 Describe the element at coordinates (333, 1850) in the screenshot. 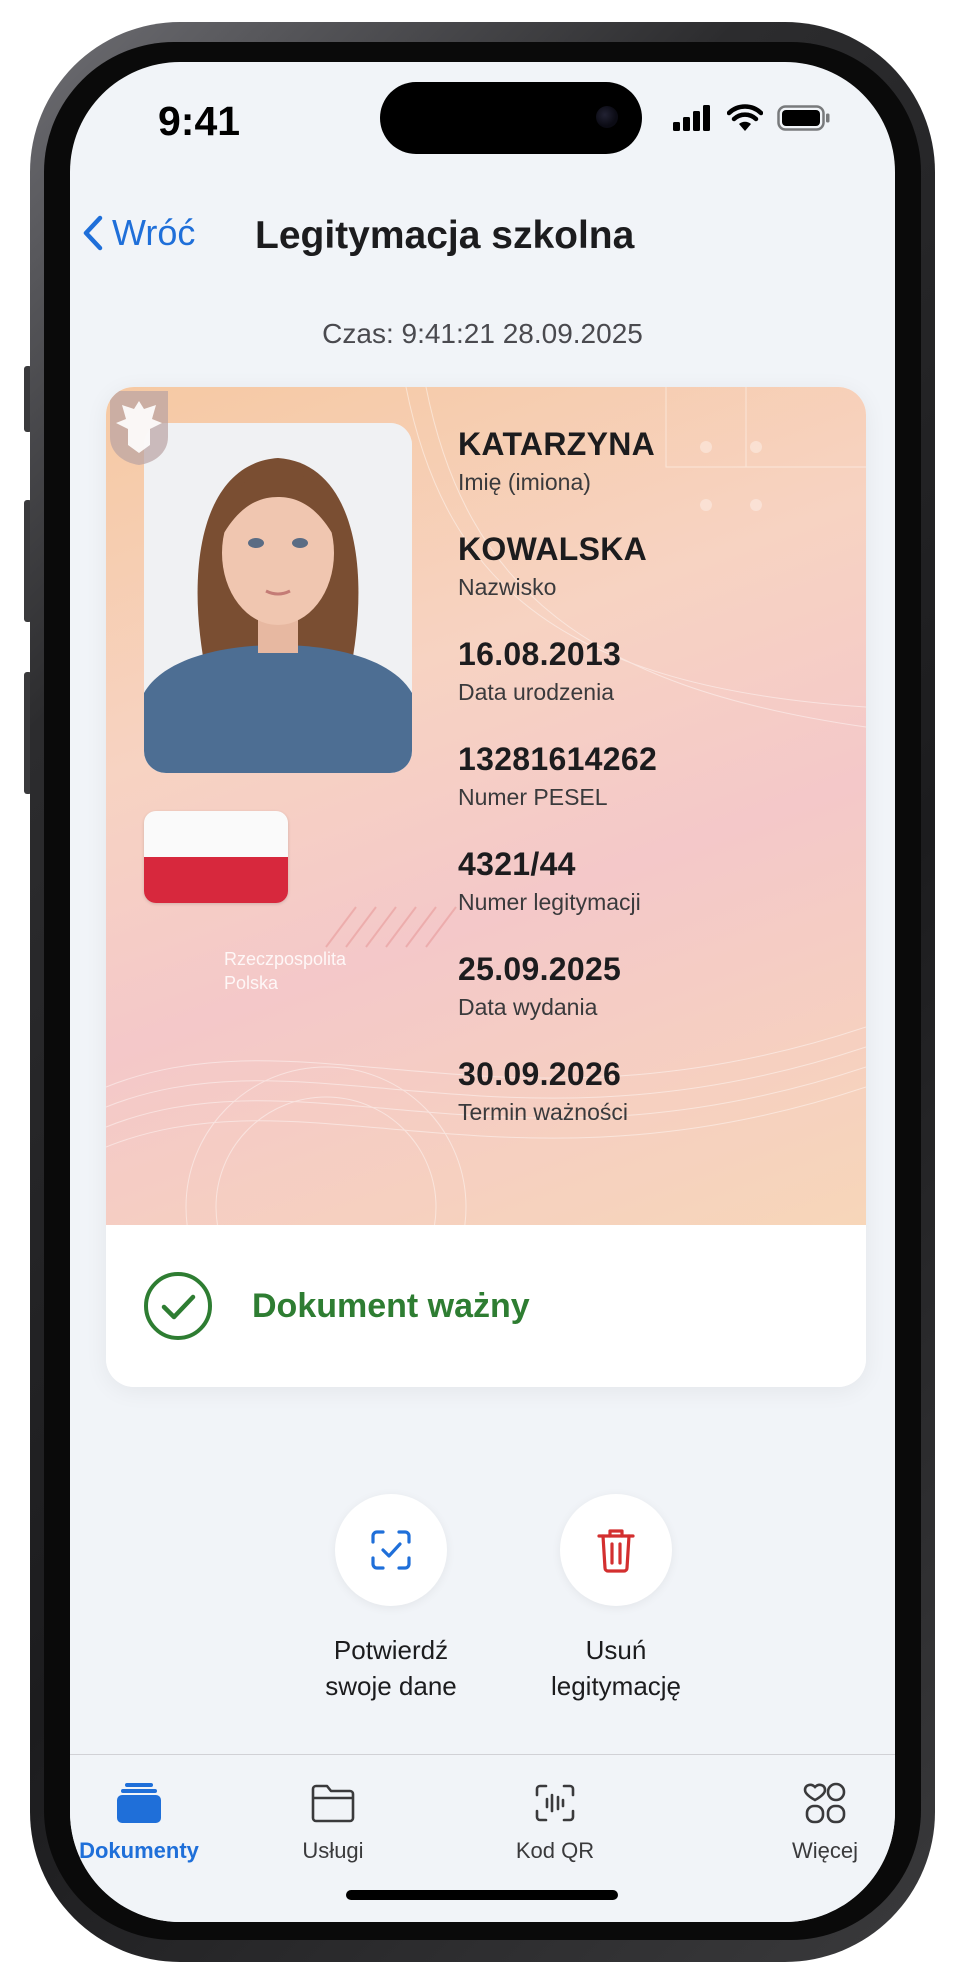

I see `tab-label: Usługi` at that location.